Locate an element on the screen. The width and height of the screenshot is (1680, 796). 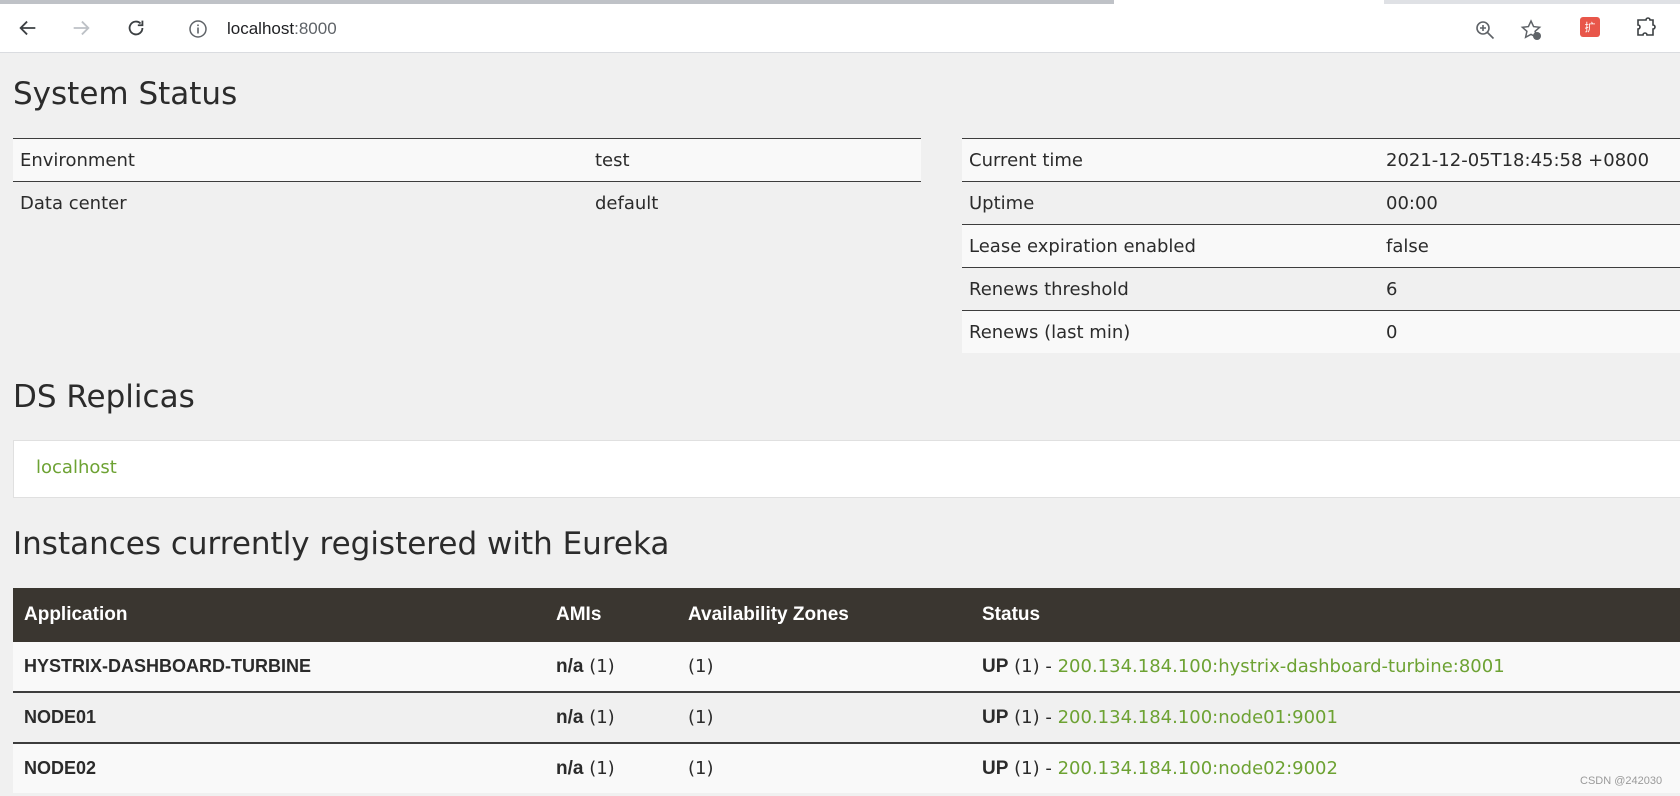
extension-icon: 扩 is located at coordinates (1590, 27).